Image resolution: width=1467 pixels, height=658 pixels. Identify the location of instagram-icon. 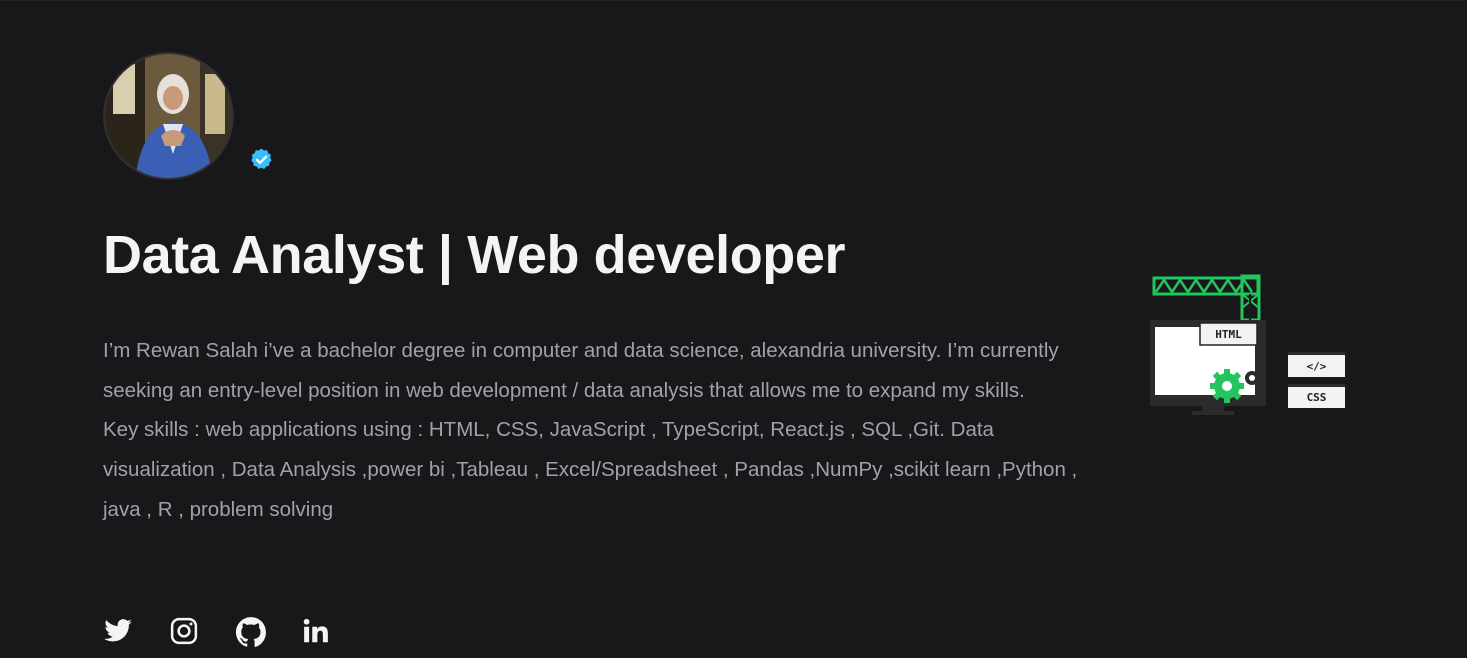
(184, 631).